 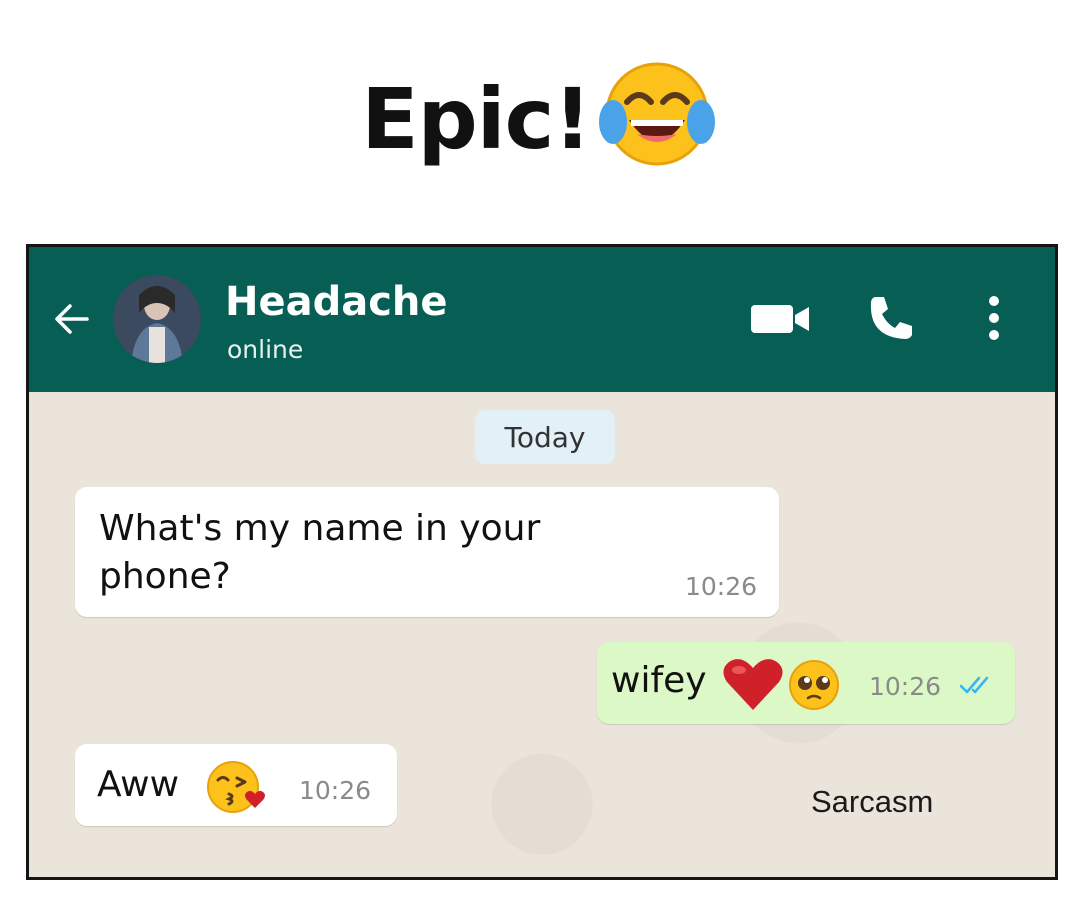 I want to click on kissing-face-icon, so click(x=238, y=789).